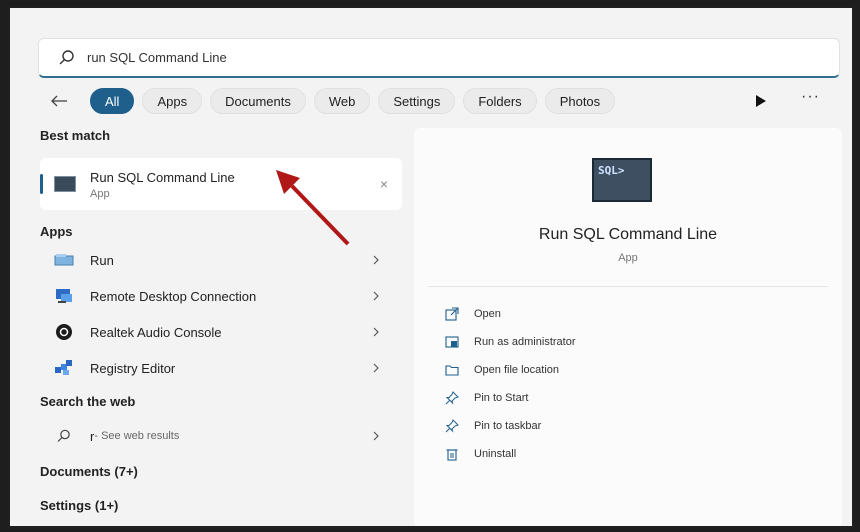 The height and width of the screenshot is (532, 860). I want to click on run-icon, so click(64, 260).